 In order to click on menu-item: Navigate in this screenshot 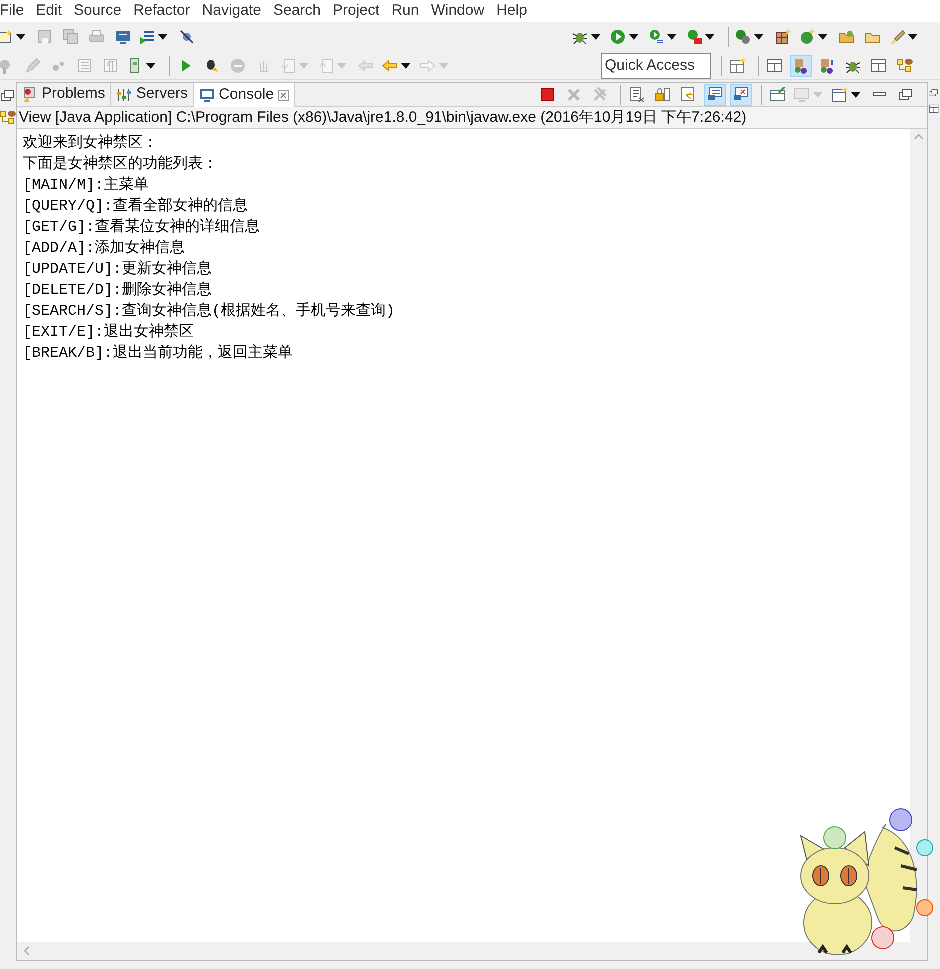, I will do `click(232, 11)`.